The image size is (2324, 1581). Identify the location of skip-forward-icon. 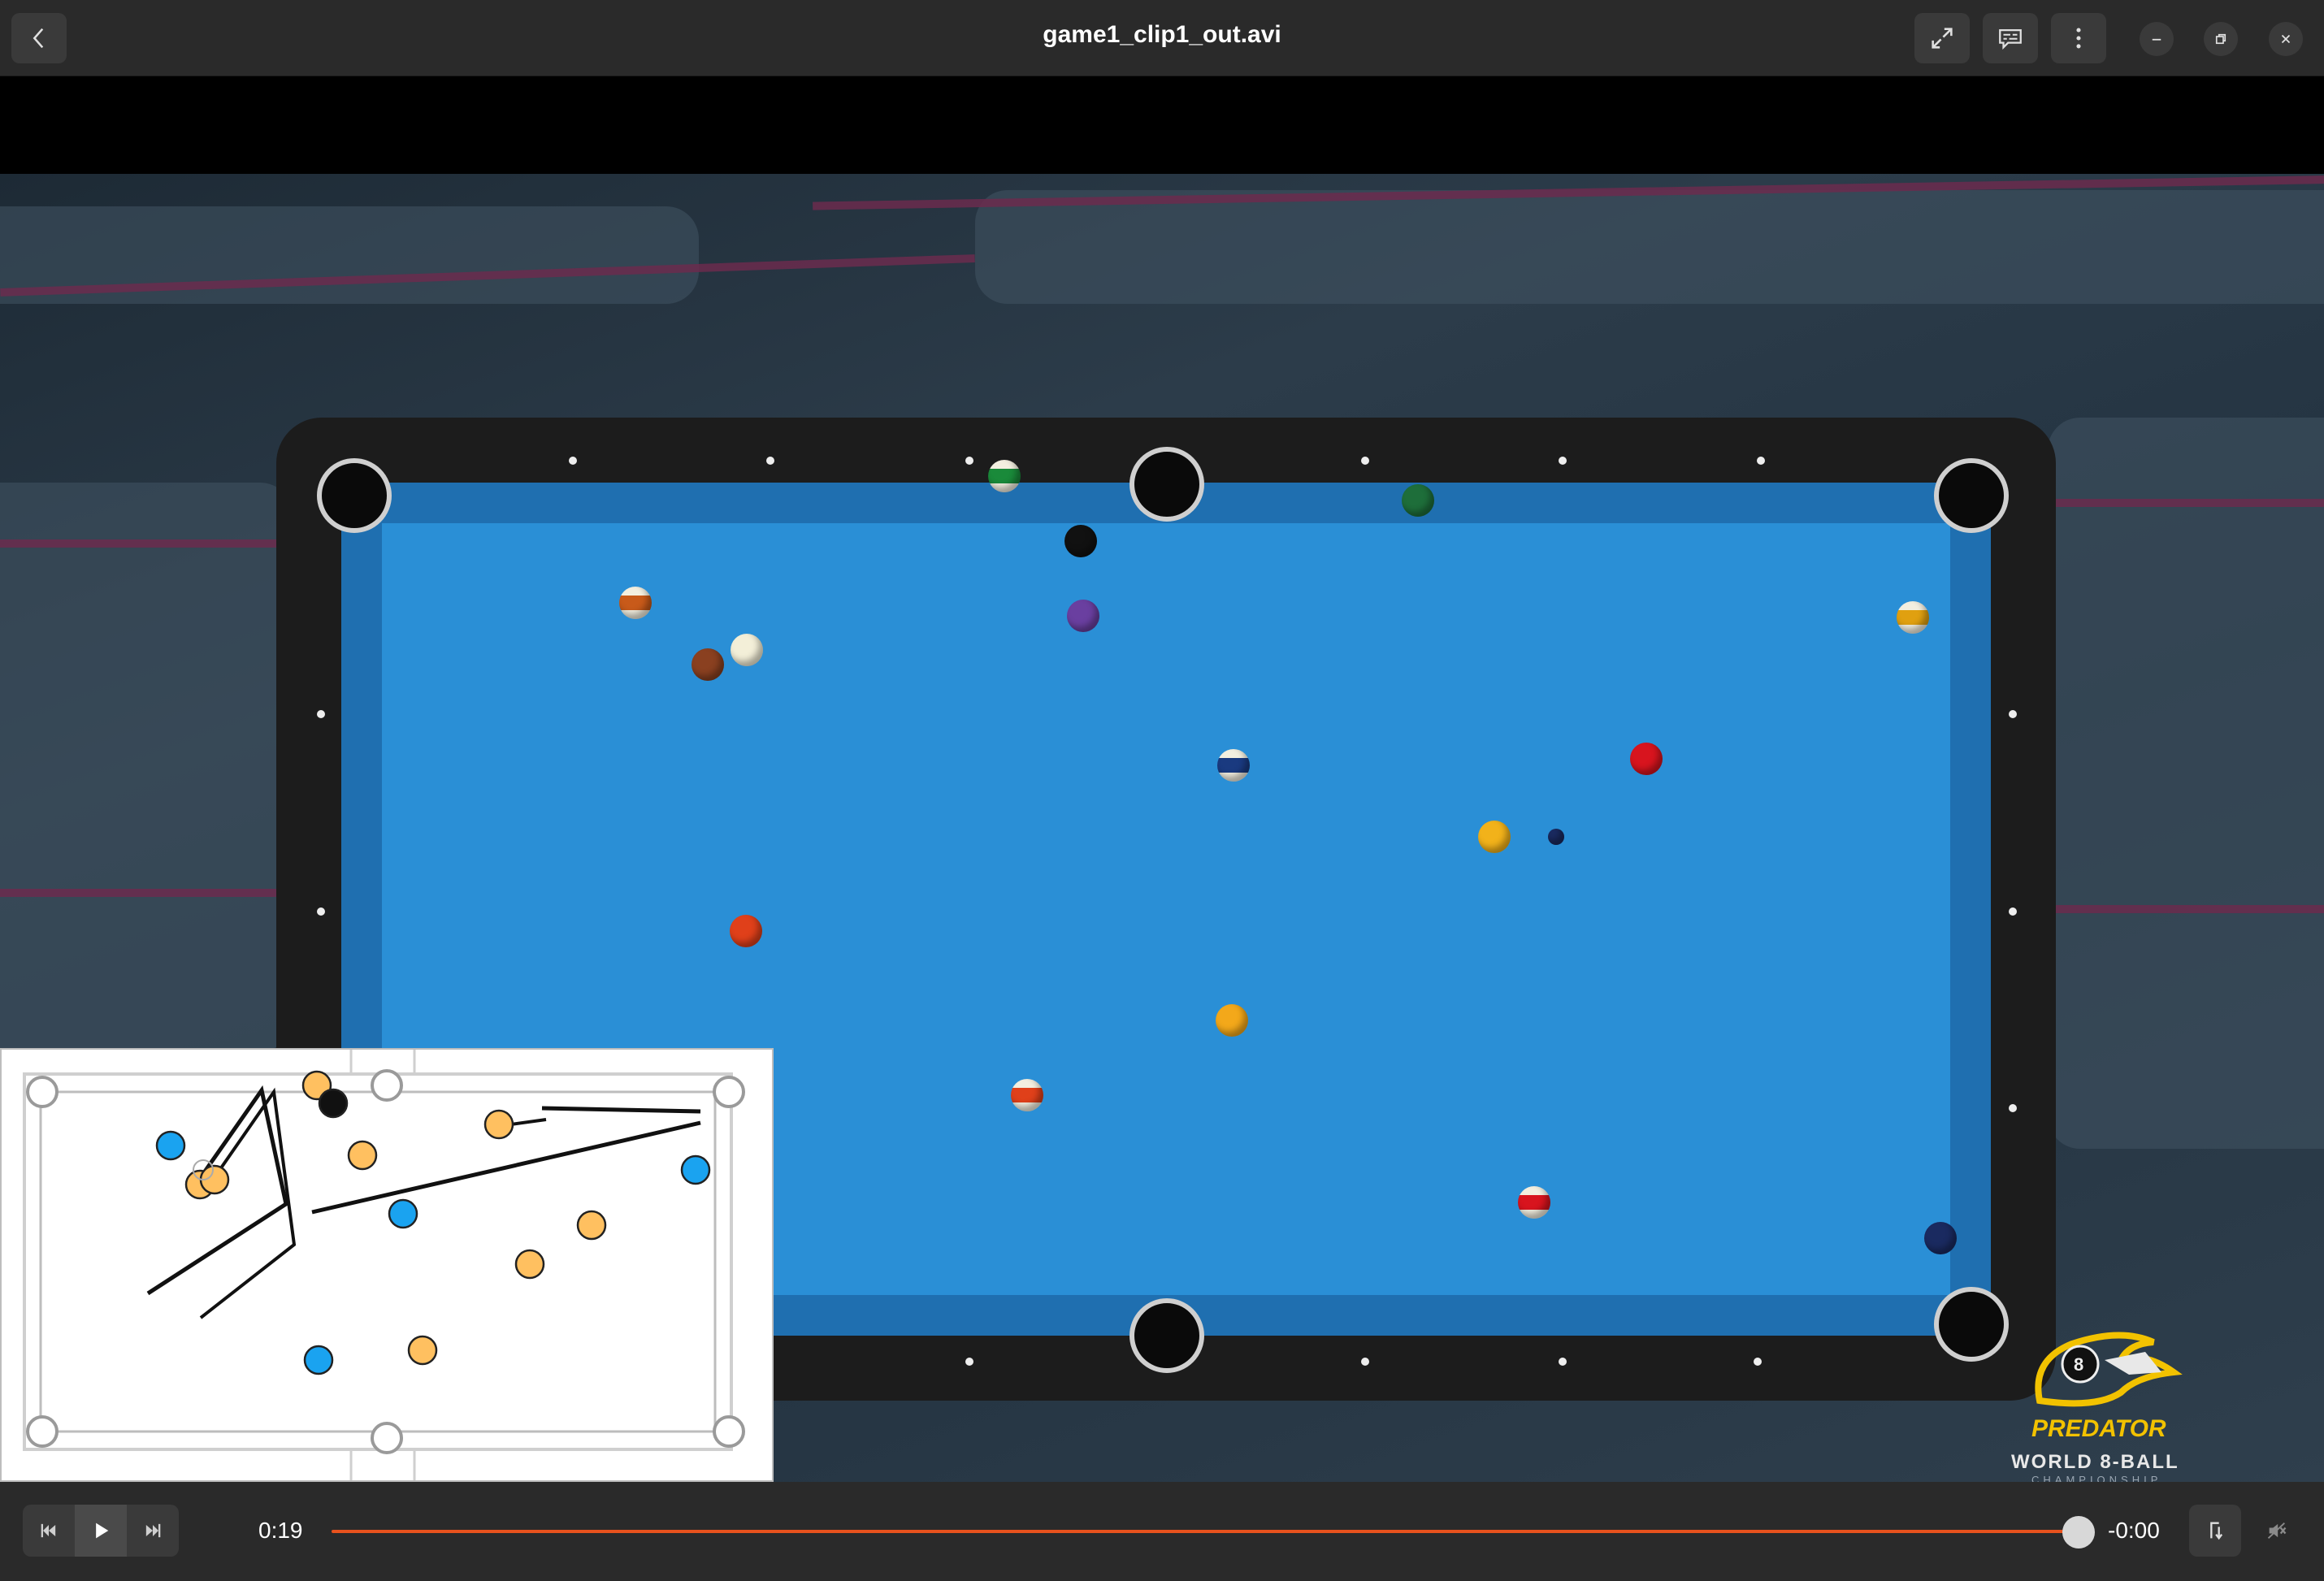
(153, 1531).